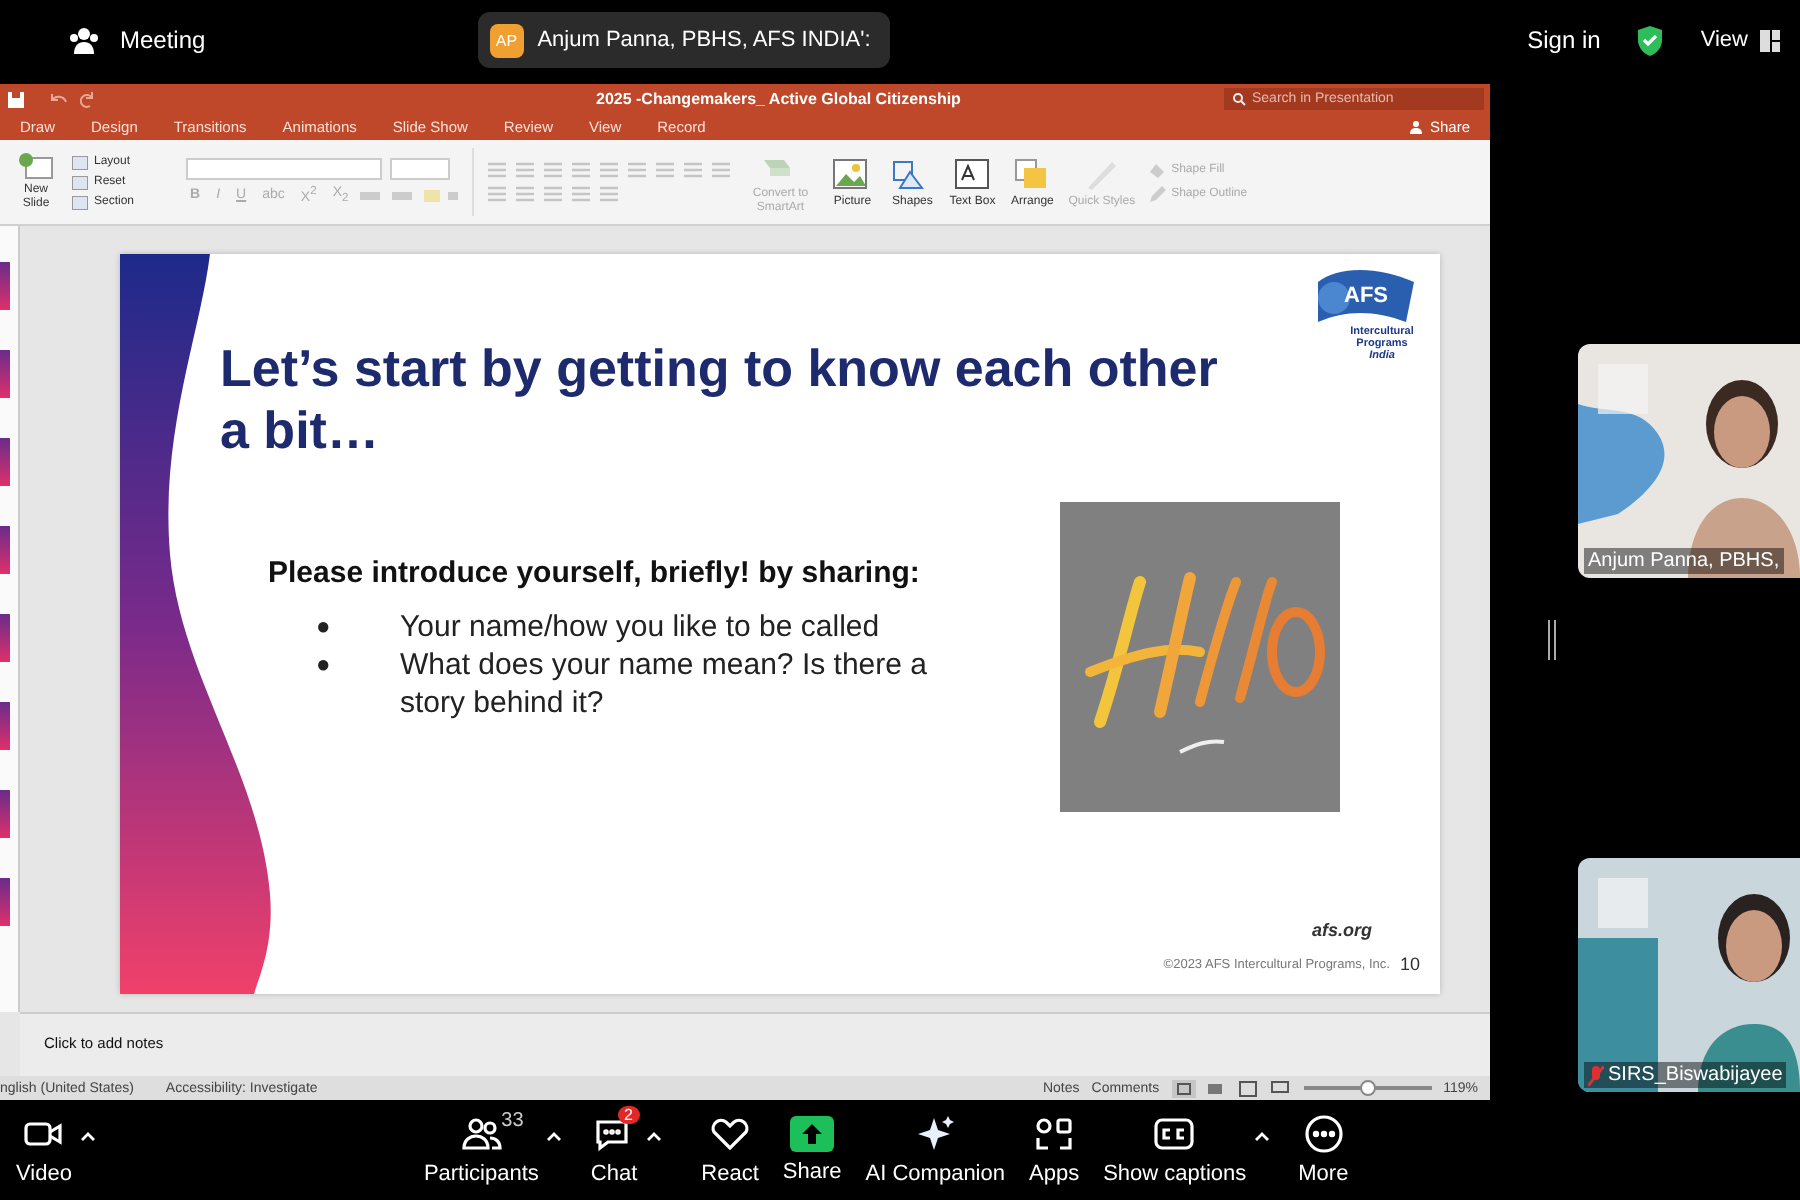  I want to click on search-icon, so click(1239, 99).